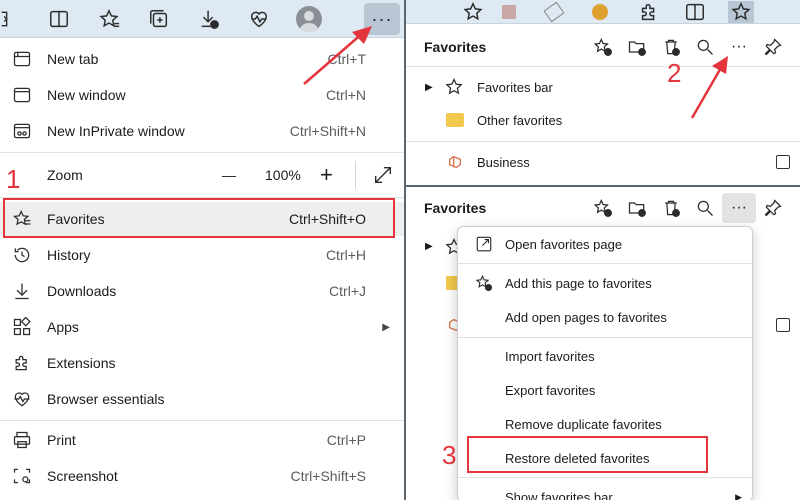 The image size is (800, 500). I want to click on download-icon, so click(22, 291).